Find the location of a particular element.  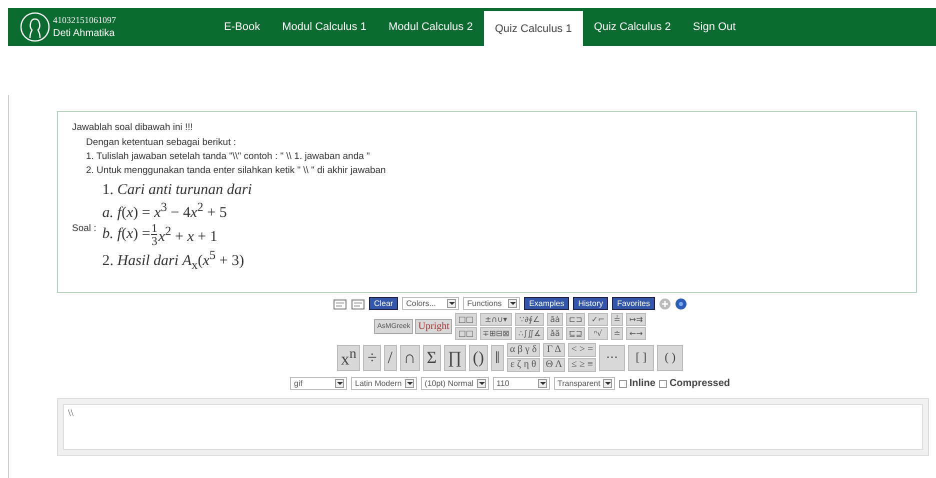

symbol-button: [ ] is located at coordinates (641, 357).